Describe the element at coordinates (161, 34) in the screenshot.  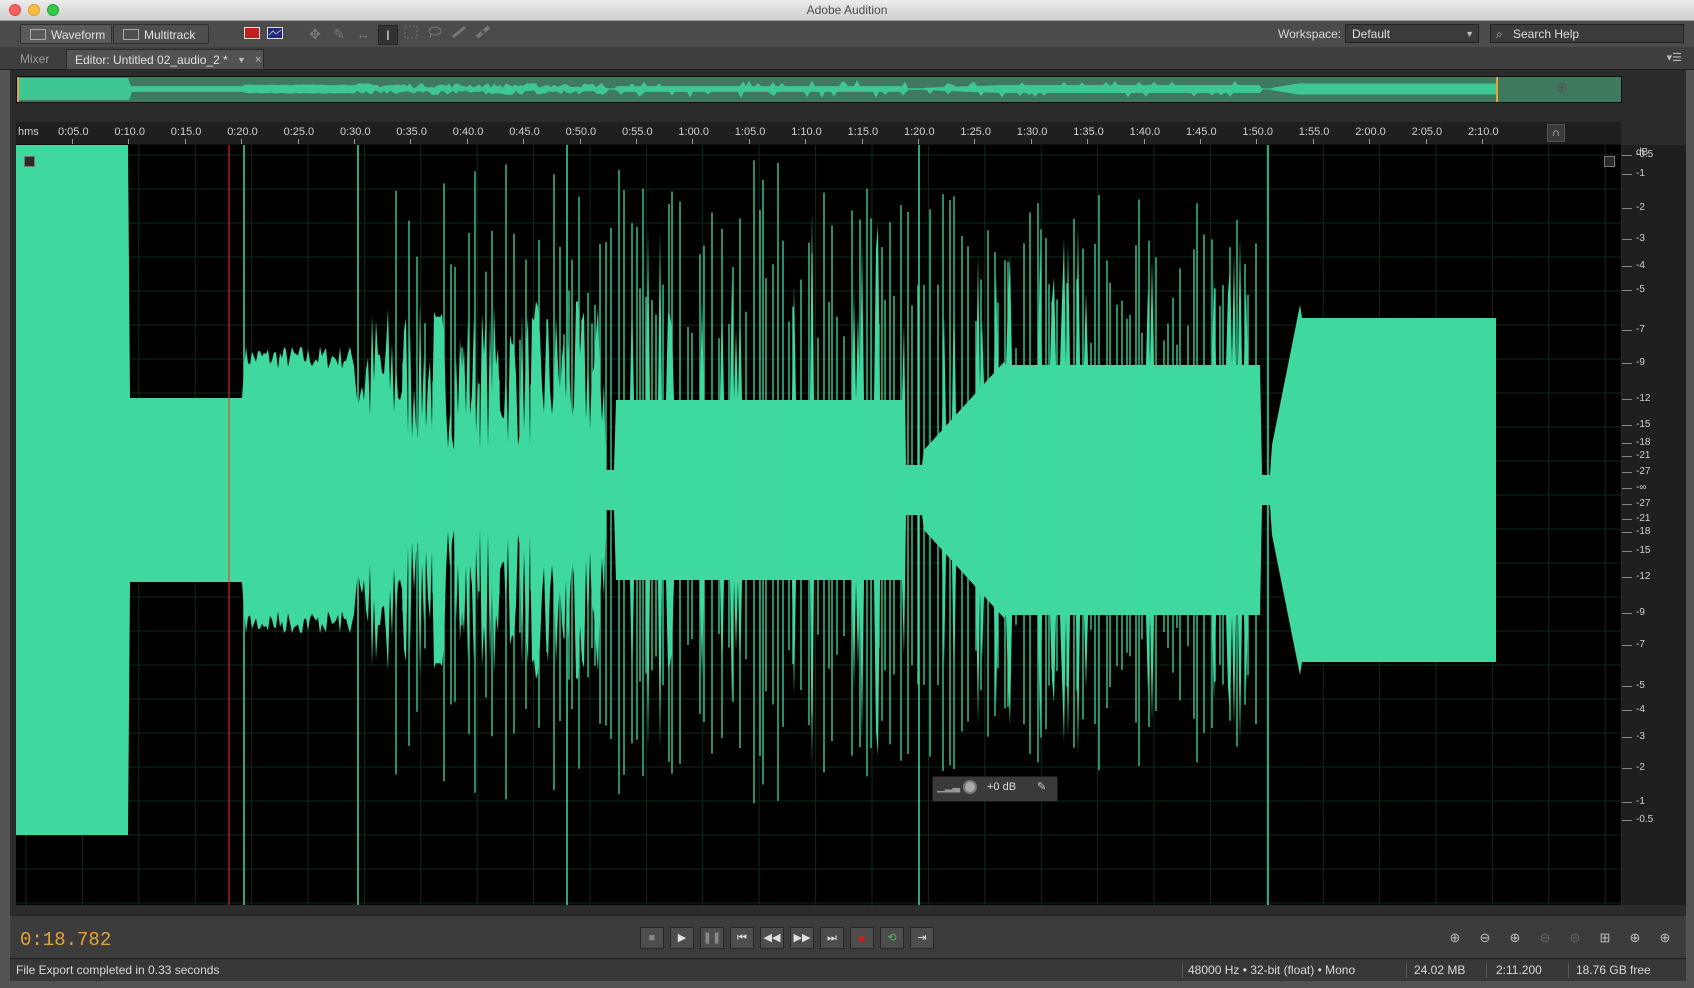
I see `multitrack-view-button: Multitrack` at that location.